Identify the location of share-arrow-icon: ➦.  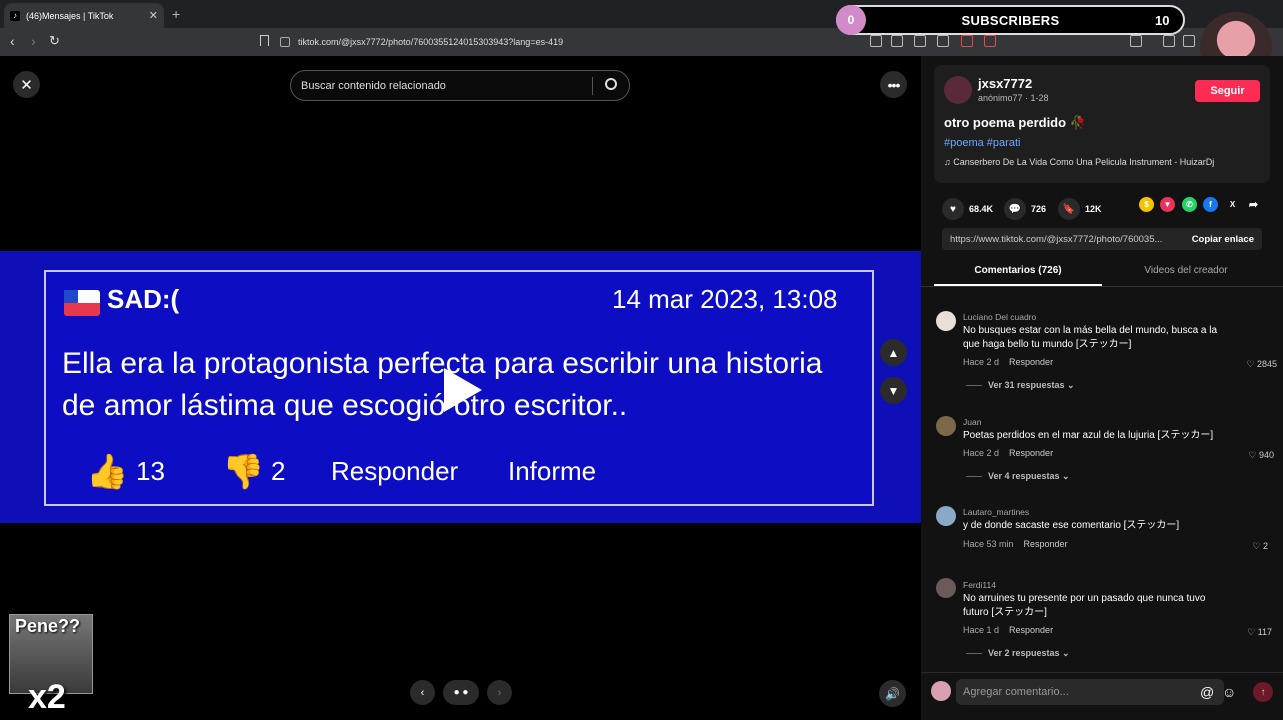
(1253, 204).